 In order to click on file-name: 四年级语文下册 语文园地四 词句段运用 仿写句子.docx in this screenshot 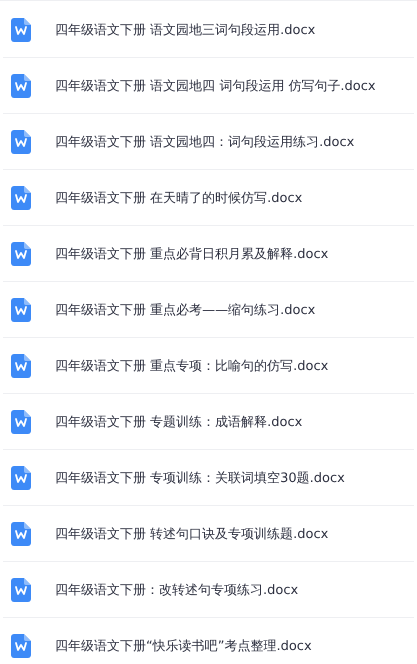, I will do `click(215, 85)`.